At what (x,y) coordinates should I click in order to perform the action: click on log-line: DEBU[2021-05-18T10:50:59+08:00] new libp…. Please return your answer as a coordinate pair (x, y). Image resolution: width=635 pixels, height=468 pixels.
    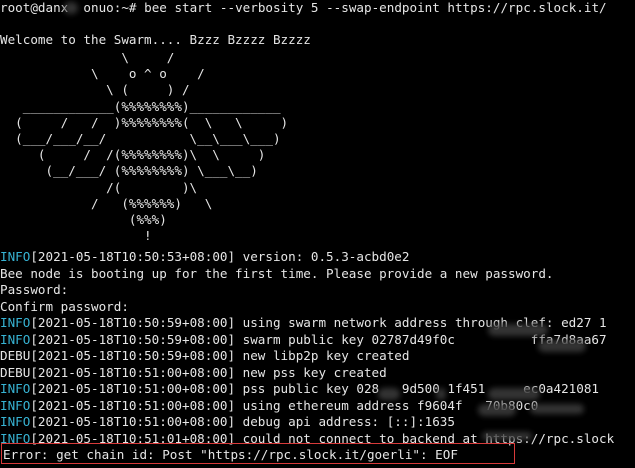
    Looking at the image, I should click on (204, 356).